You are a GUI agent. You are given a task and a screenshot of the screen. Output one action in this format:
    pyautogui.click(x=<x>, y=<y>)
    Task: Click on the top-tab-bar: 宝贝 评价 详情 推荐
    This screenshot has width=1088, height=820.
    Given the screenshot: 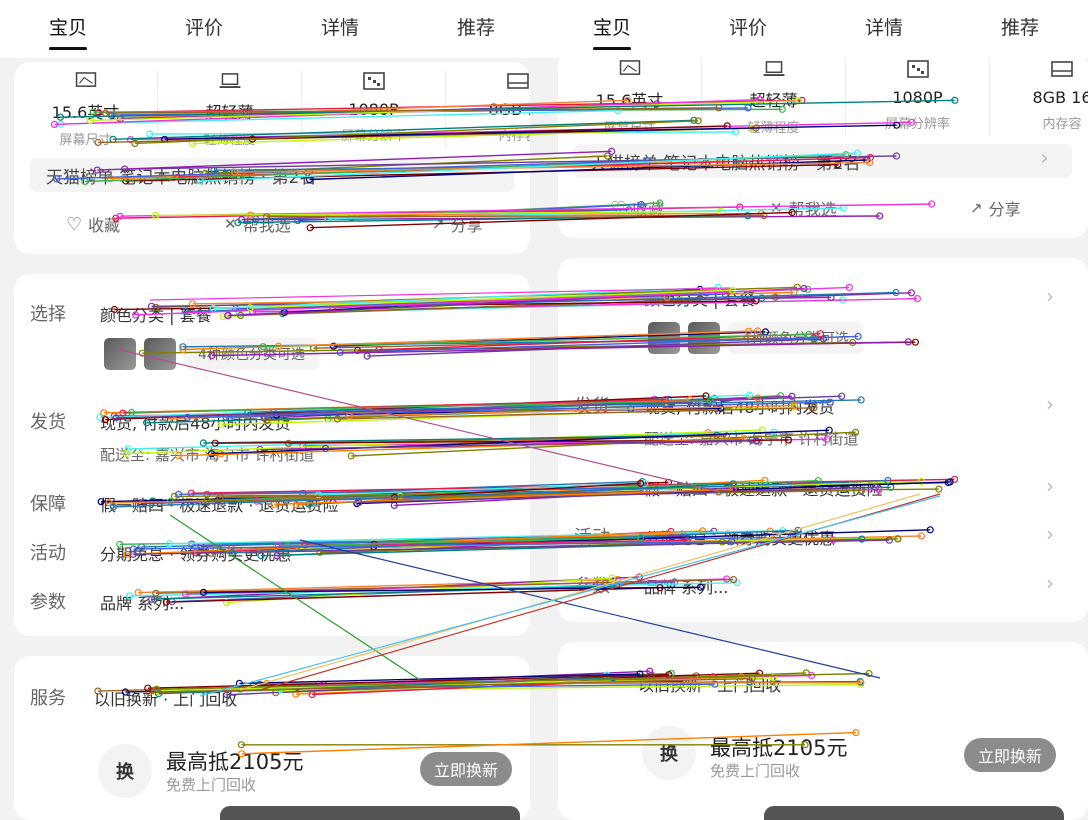 What is the action you would take?
    pyautogui.click(x=272, y=29)
    